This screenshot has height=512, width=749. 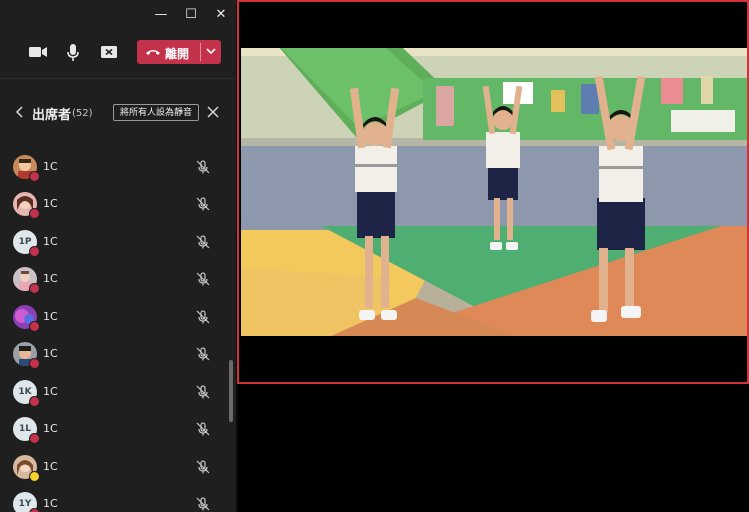 I want to click on close-window-button: ✕, so click(x=221, y=15).